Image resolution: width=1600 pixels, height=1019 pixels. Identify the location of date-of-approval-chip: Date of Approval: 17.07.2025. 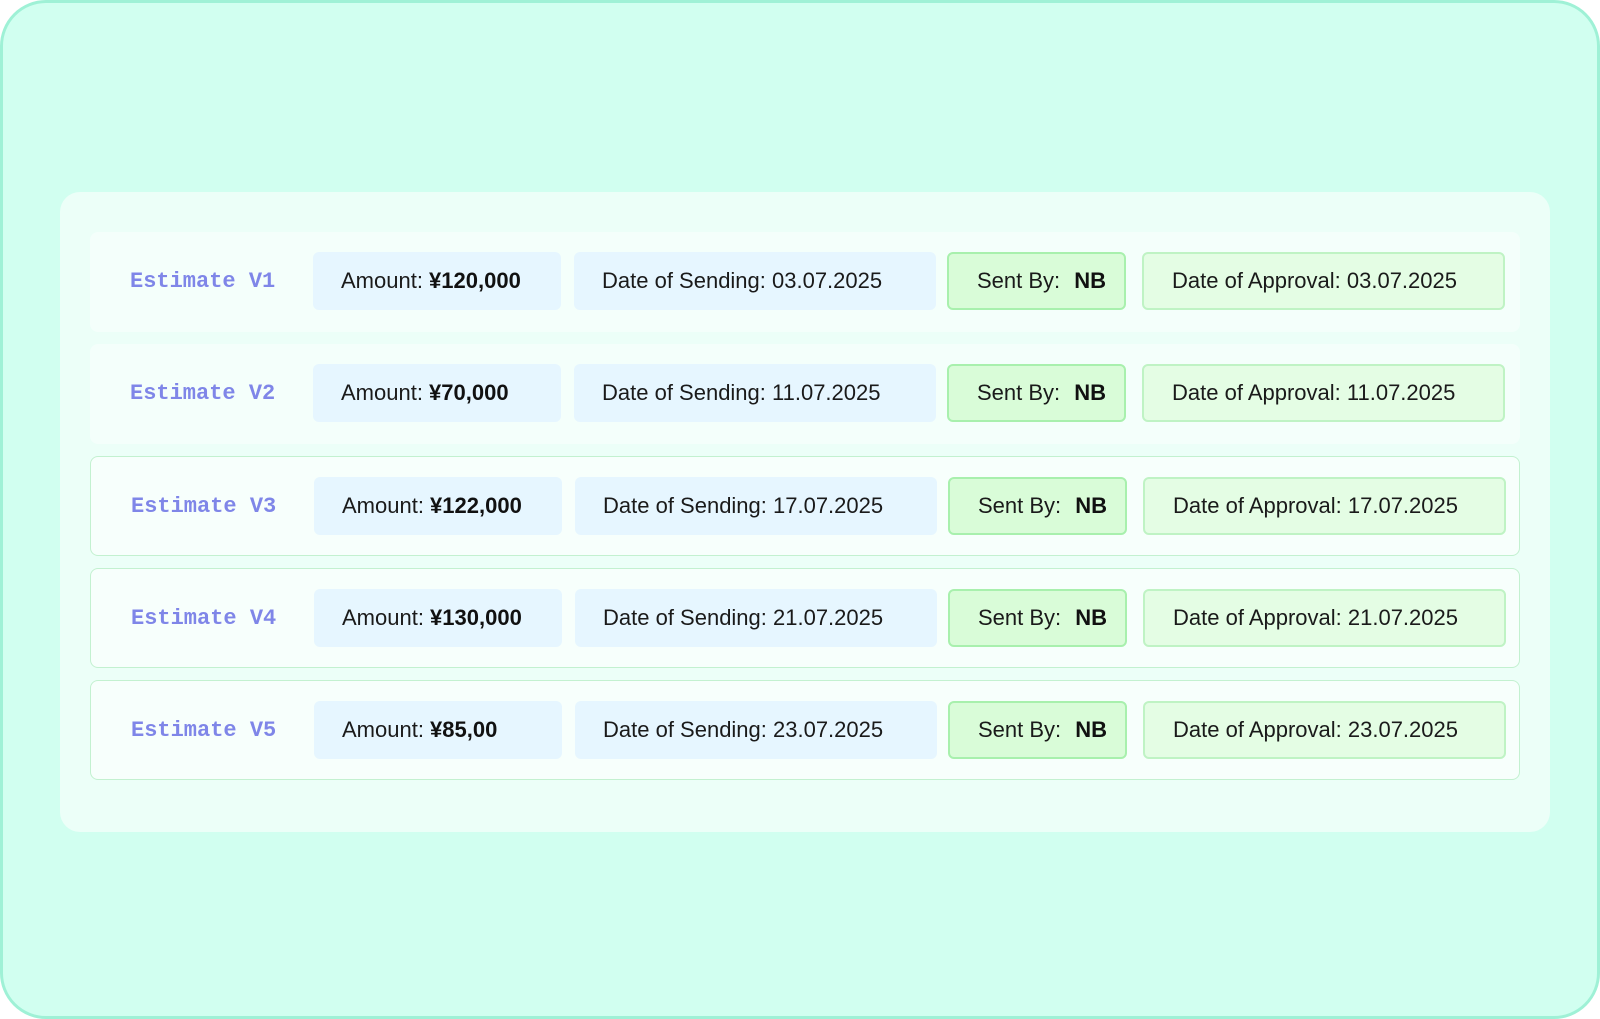
(1324, 506).